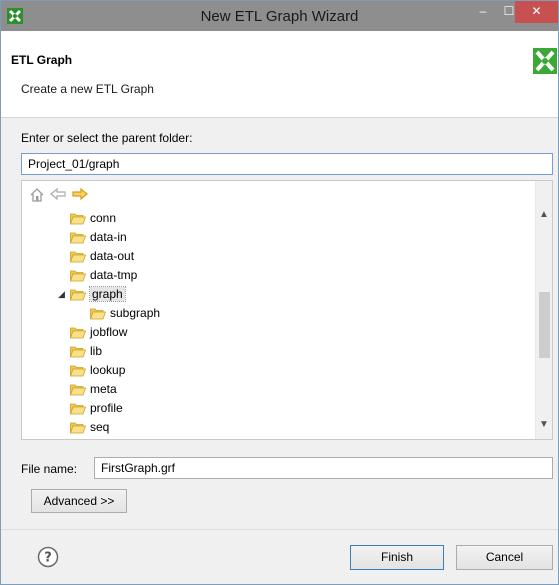 The width and height of the screenshot is (559, 585). I want to click on tree-item-data-tmp: data-tmp, so click(103, 275).